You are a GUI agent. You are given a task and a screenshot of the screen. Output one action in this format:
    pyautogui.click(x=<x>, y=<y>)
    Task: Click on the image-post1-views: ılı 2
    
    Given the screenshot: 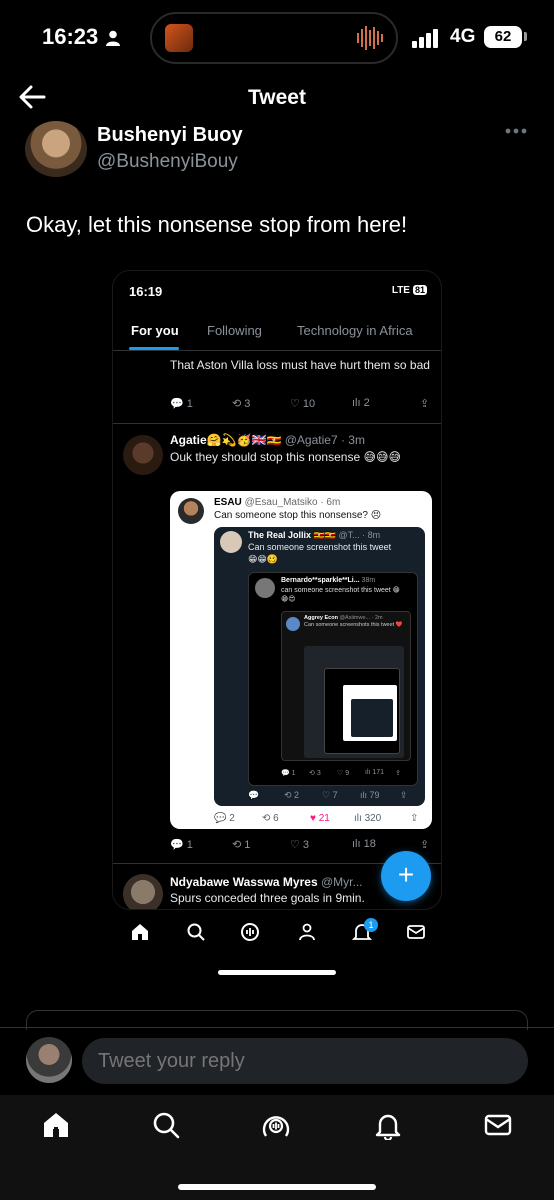 What is the action you would take?
    pyautogui.click(x=361, y=403)
    